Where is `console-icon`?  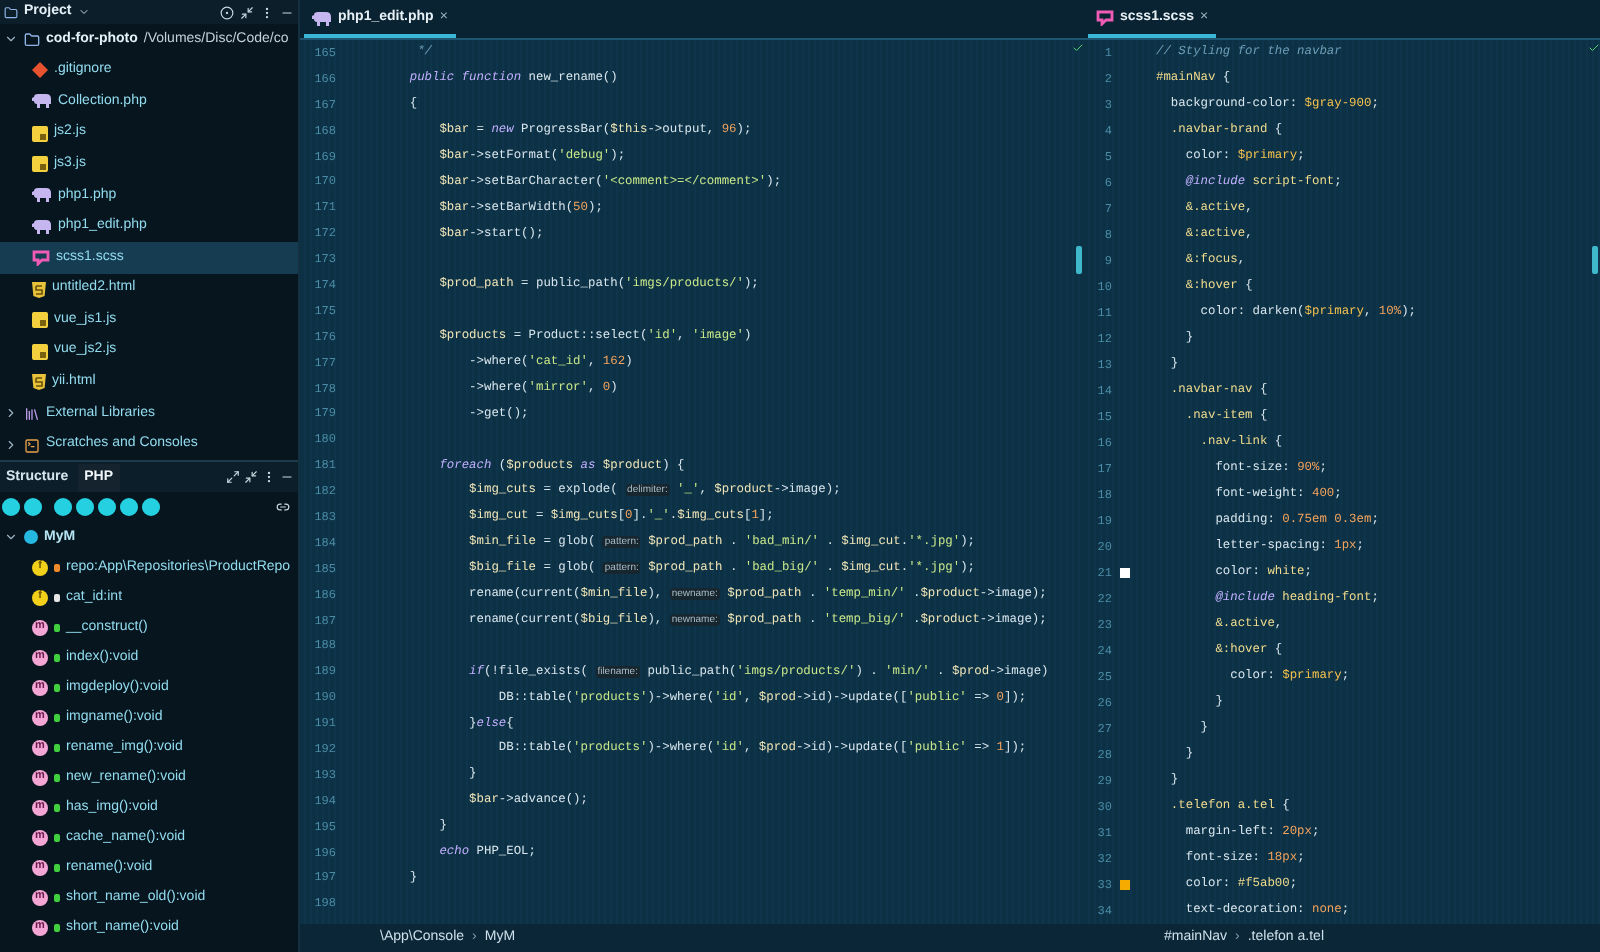
console-icon is located at coordinates (32, 445).